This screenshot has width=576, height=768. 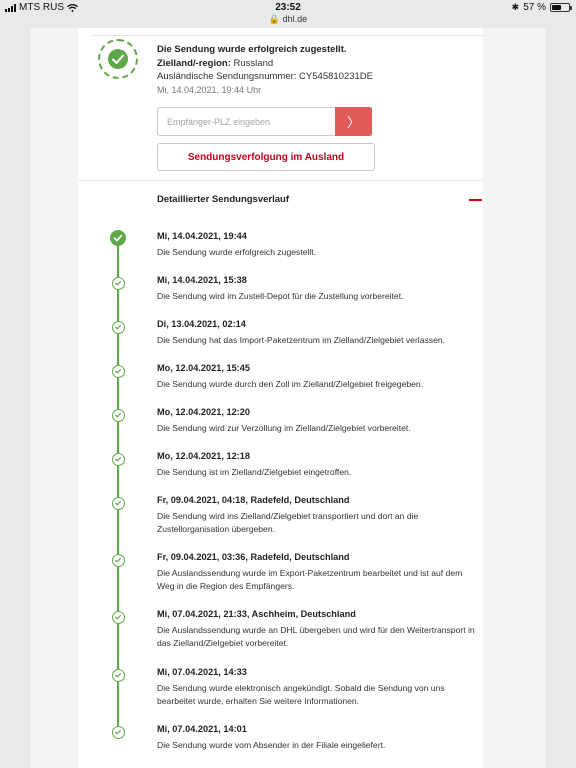 What do you see at coordinates (514, 398) in the screenshot?
I see `page-margin-right` at bounding box center [514, 398].